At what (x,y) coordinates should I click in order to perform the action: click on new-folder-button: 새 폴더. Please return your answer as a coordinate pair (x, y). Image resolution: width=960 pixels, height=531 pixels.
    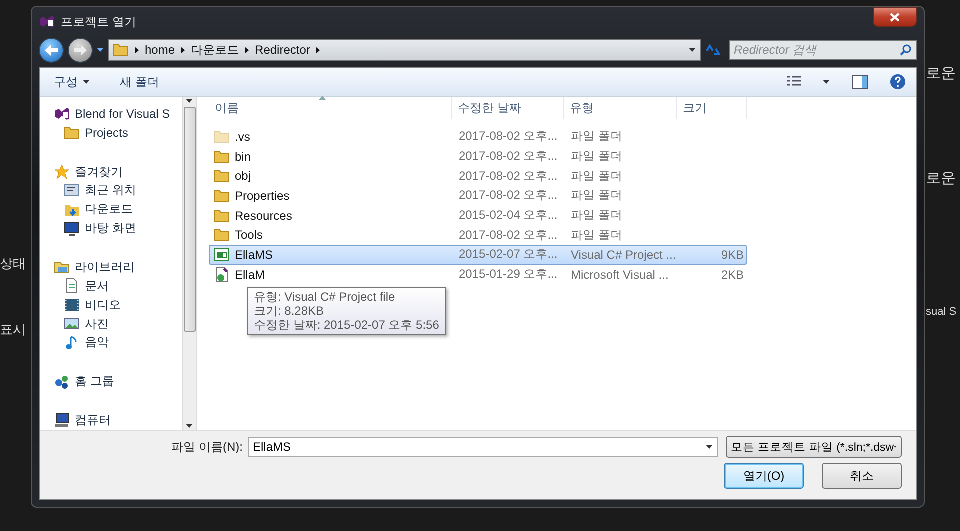
    Looking at the image, I should click on (140, 82).